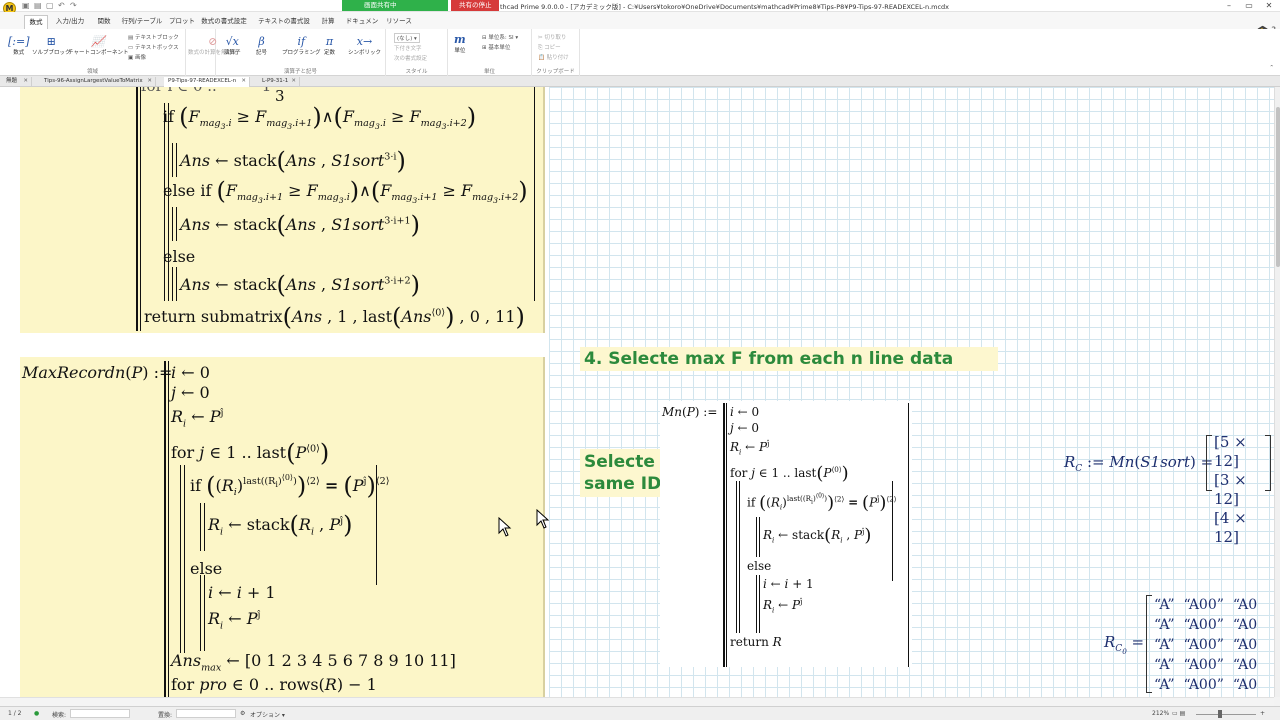 Image resolution: width=1280 pixels, height=720 pixels. What do you see at coordinates (1278, 187) in the screenshot?
I see `scrollbar-thumb` at bounding box center [1278, 187].